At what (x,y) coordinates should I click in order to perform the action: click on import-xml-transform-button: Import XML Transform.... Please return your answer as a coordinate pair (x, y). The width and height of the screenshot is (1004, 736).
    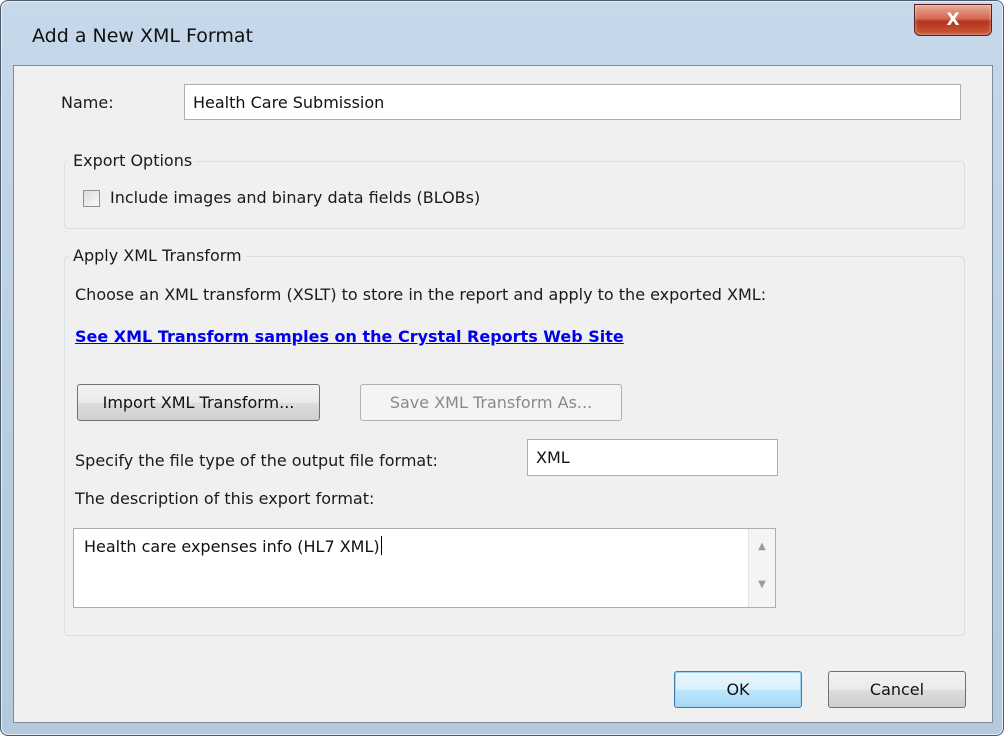
    Looking at the image, I should click on (198, 402).